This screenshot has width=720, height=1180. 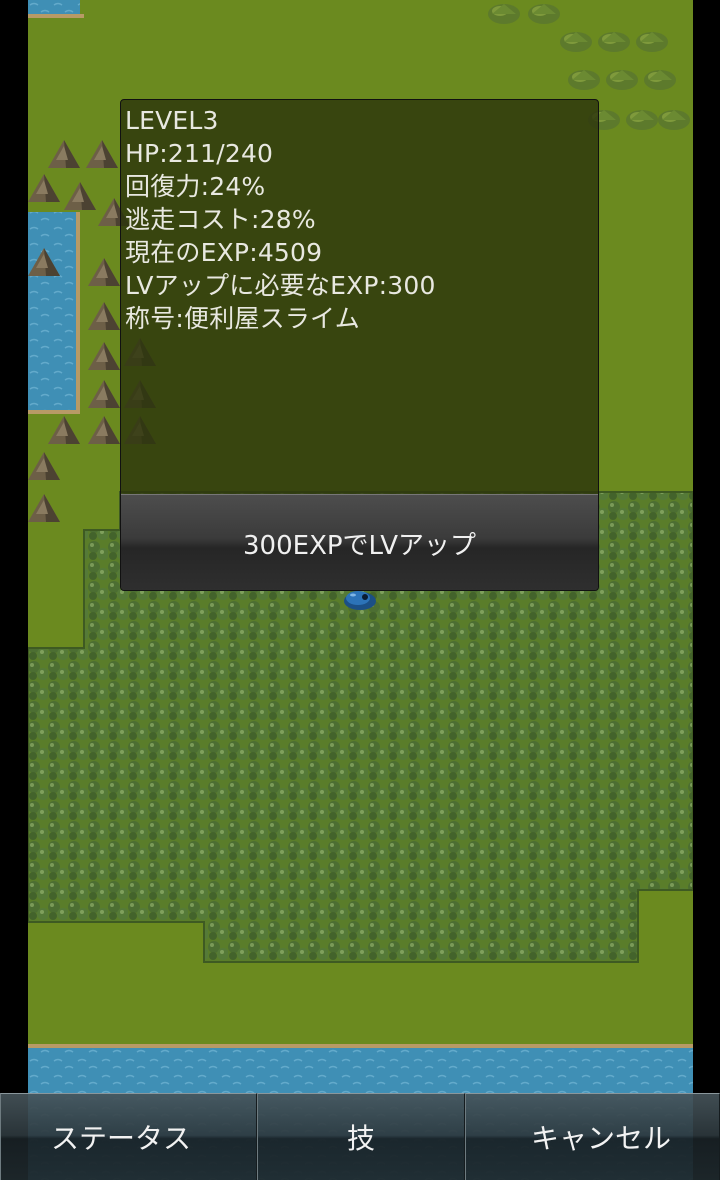 What do you see at coordinates (242, 318) in the screenshot?
I see `title-text: 称号:便利屋スライム` at bounding box center [242, 318].